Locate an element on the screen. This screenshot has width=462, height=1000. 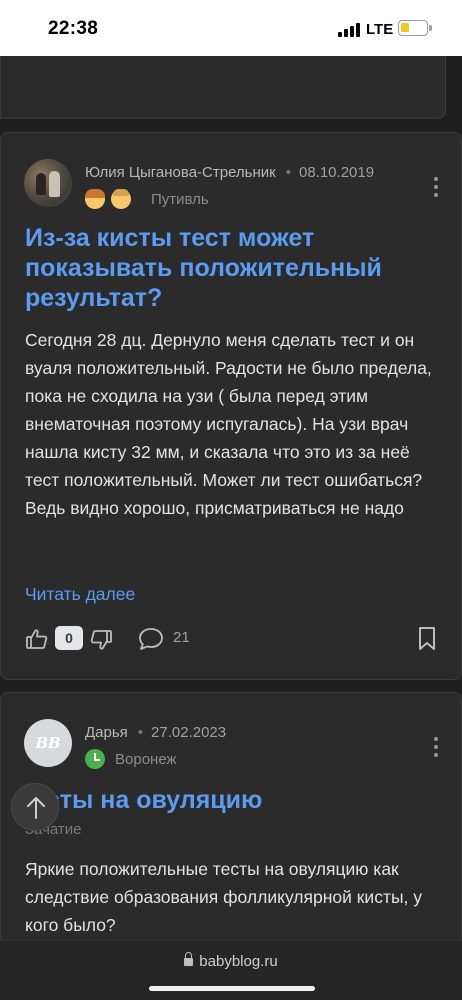
arrow-up-icon is located at coordinates (36, 808).